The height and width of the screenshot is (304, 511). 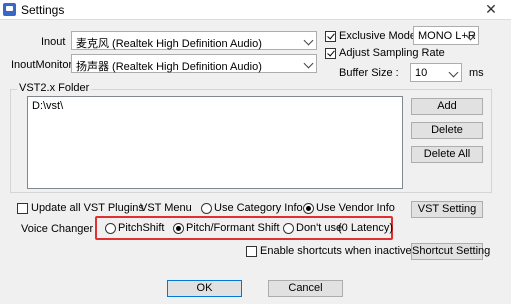 I want to click on exclusive-mode-label: Exclusive Mode, so click(x=378, y=36).